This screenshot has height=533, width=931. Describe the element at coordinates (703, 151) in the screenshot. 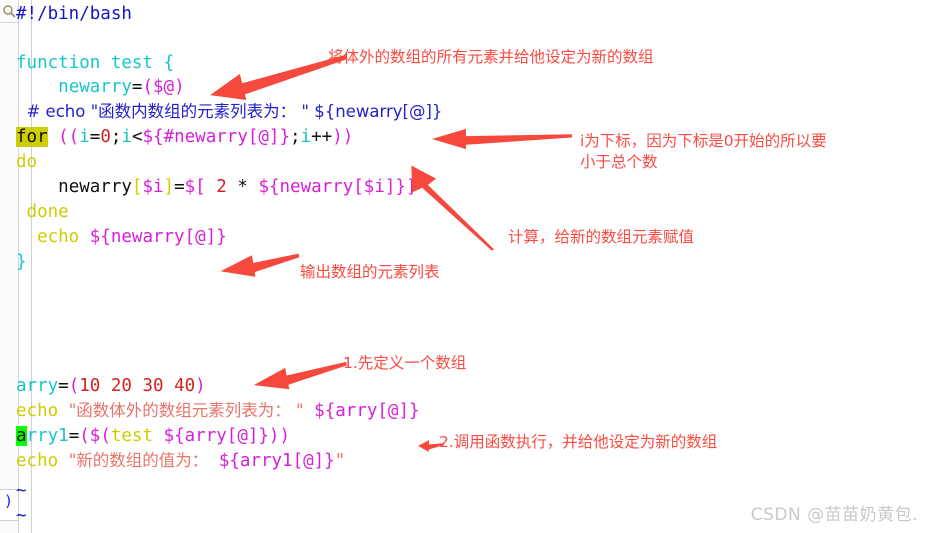

I see `anno-index: i为下标，因为下标是0开始的所以要 小于总个数` at that location.